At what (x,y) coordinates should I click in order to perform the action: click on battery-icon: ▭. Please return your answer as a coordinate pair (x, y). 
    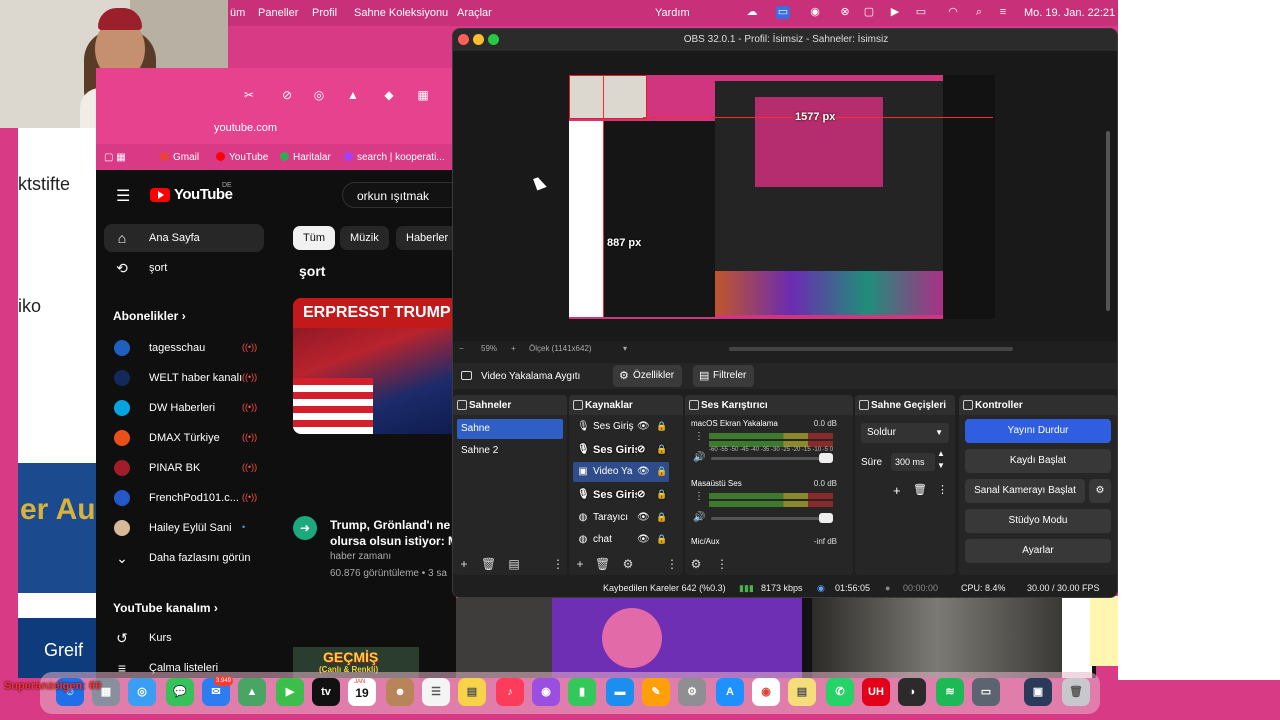
    Looking at the image, I should click on (921, 12).